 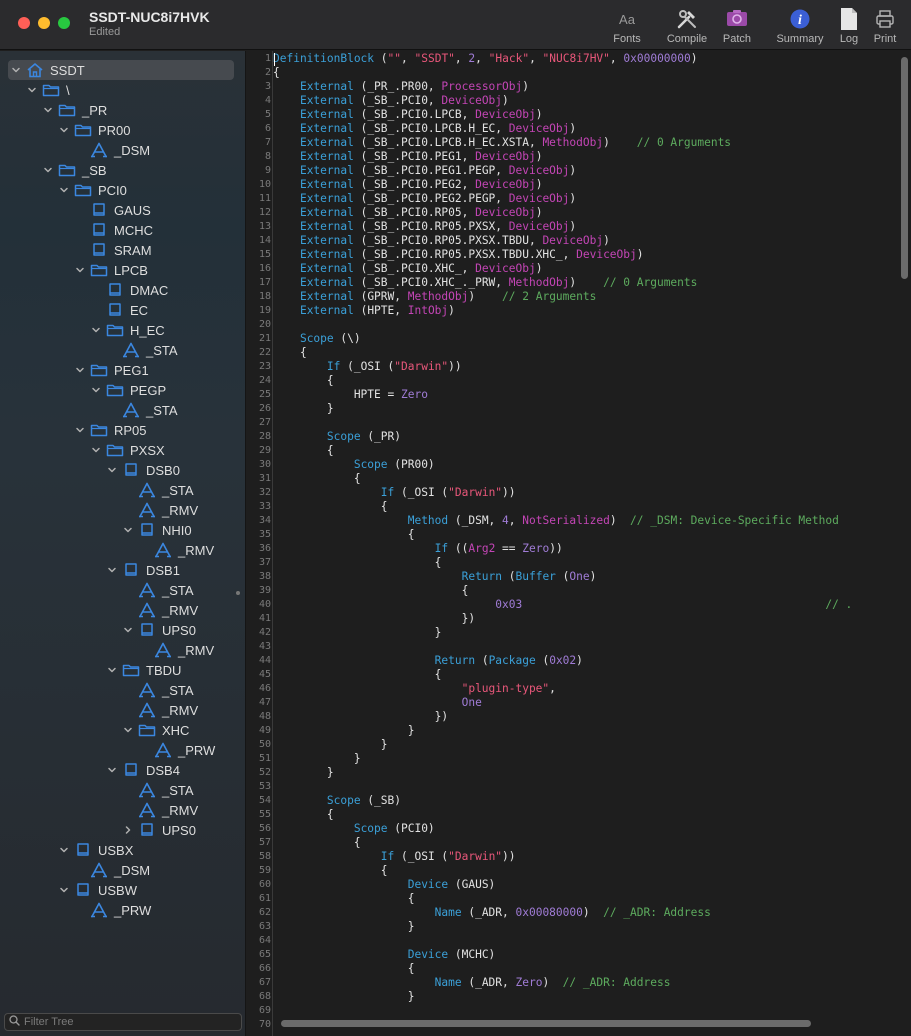 What do you see at coordinates (44, 23) in the screenshot?
I see `minimize-window-button` at bounding box center [44, 23].